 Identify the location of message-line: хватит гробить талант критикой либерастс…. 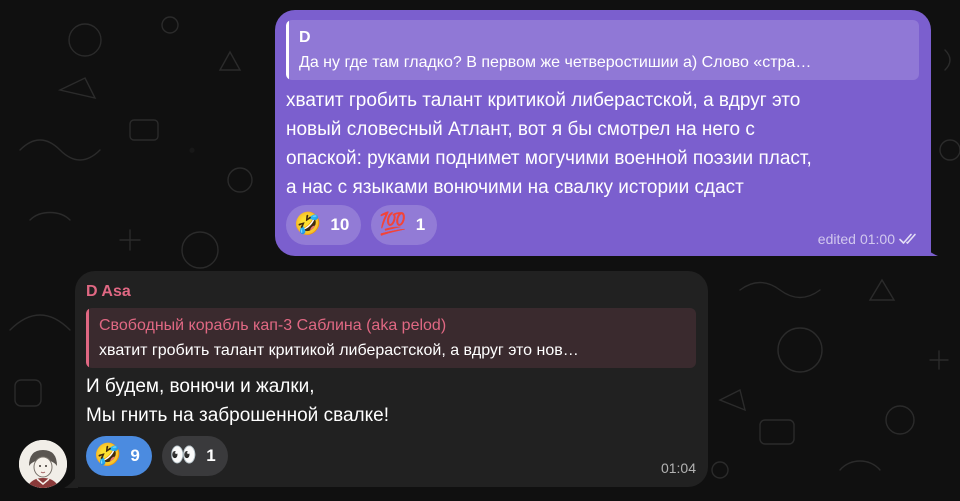
(543, 100).